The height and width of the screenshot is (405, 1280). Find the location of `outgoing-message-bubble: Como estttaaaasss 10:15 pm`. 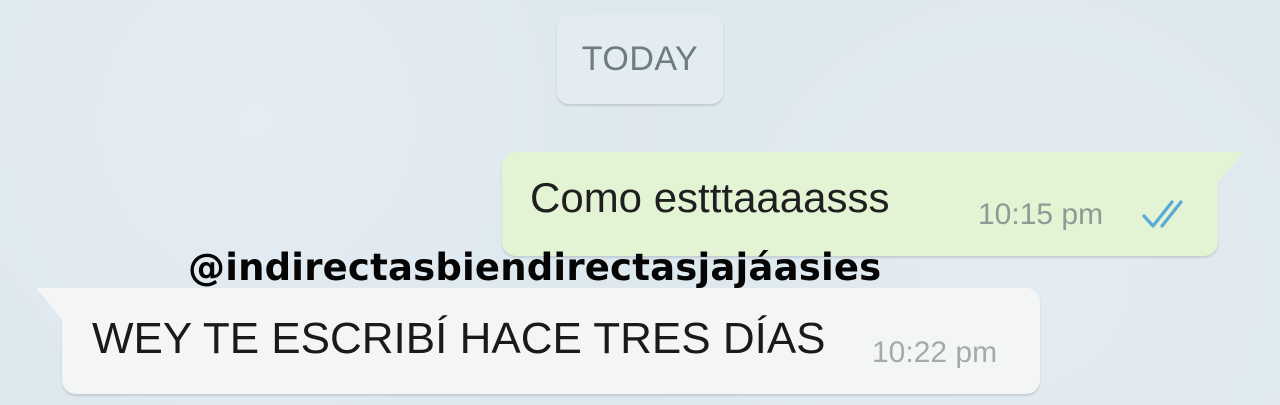

outgoing-message-bubble: Como estttaaaasss 10:15 pm is located at coordinates (873, 204).